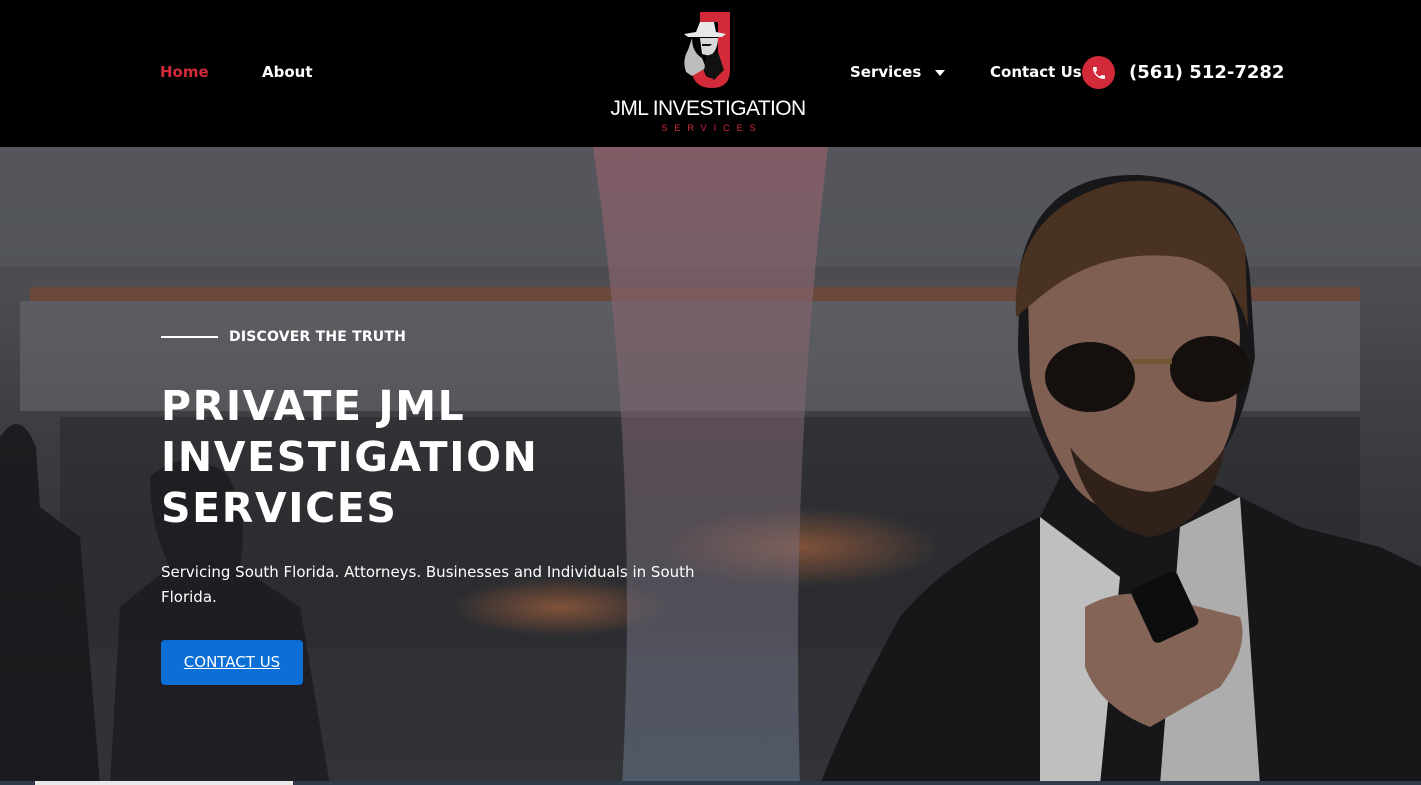 The image size is (1421, 785). What do you see at coordinates (886, 72) in the screenshot?
I see `nav-services-label: Services` at bounding box center [886, 72].